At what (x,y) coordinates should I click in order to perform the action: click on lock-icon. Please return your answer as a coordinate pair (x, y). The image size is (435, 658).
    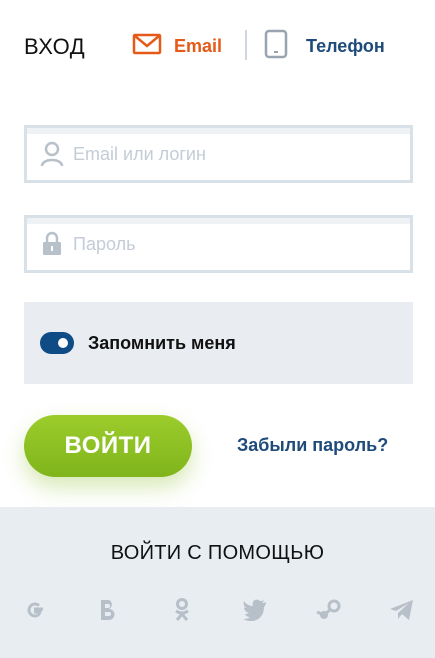
    Looking at the image, I should click on (52, 244).